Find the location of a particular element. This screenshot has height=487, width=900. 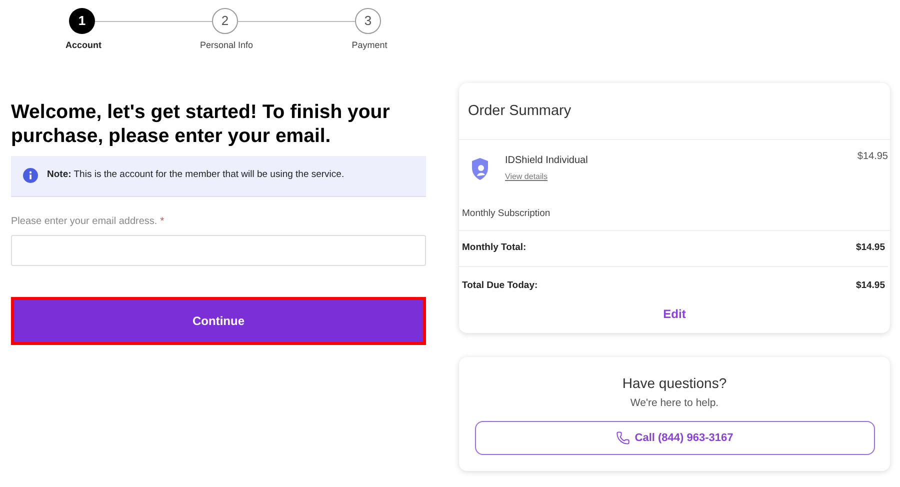

product-price: $14.95 is located at coordinates (872, 157).